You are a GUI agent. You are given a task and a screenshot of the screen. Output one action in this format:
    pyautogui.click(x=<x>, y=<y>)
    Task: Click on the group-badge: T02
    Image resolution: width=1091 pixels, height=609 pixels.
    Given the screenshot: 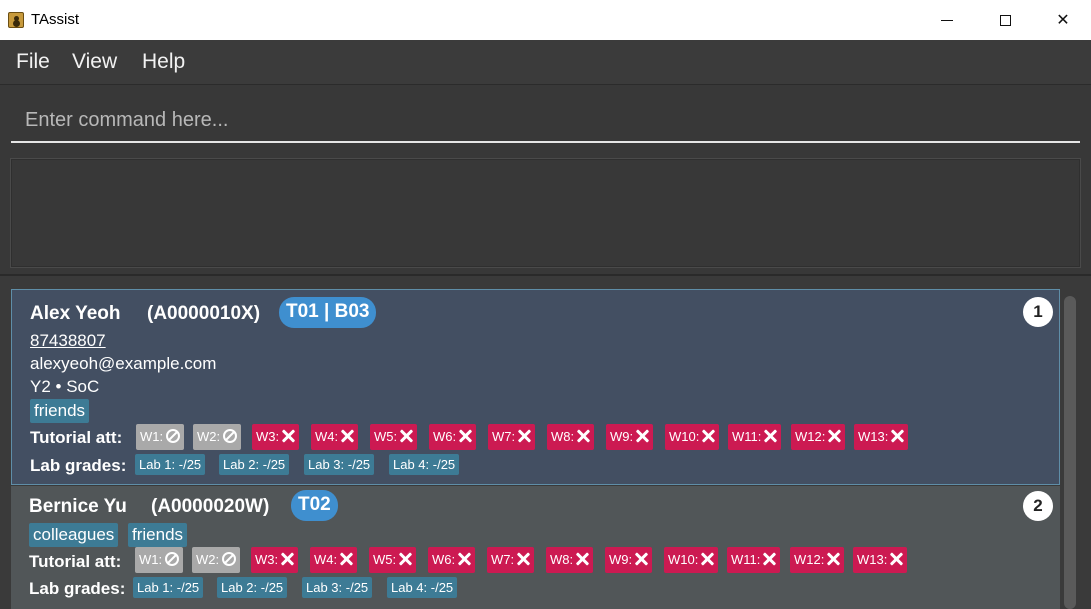 What is the action you would take?
    pyautogui.click(x=314, y=505)
    